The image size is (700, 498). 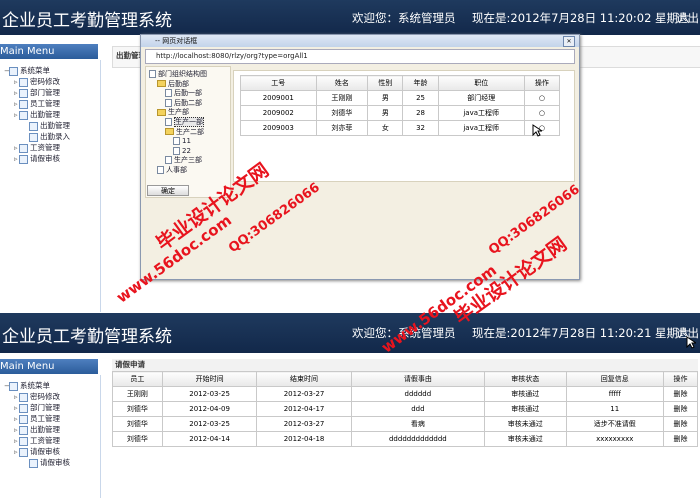 I want to click on close-icon: ✕, so click(x=569, y=41).